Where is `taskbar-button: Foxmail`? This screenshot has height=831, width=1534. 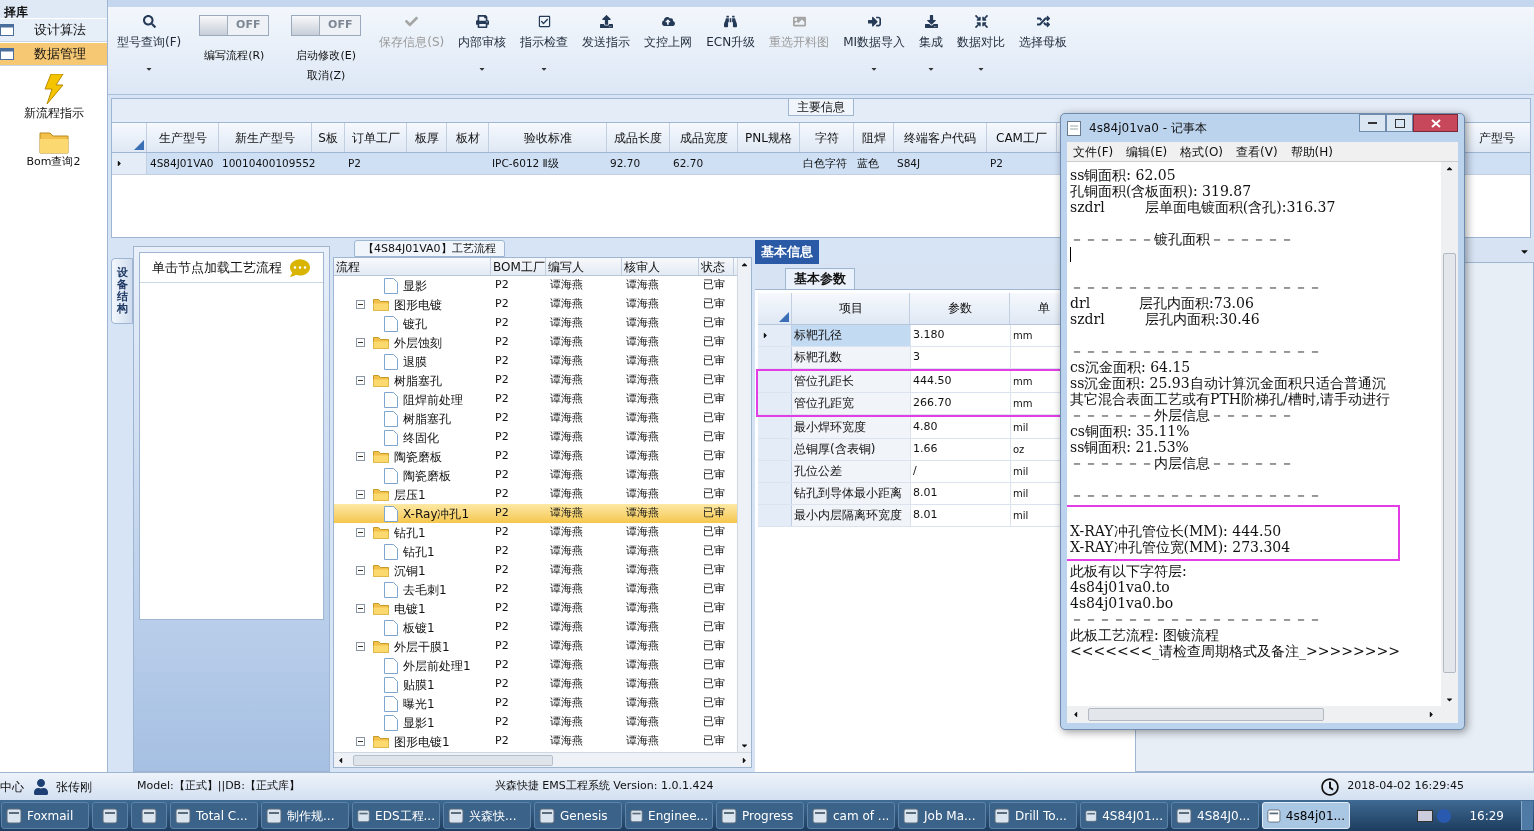
taskbar-button: Foxmail is located at coordinates (45, 815).